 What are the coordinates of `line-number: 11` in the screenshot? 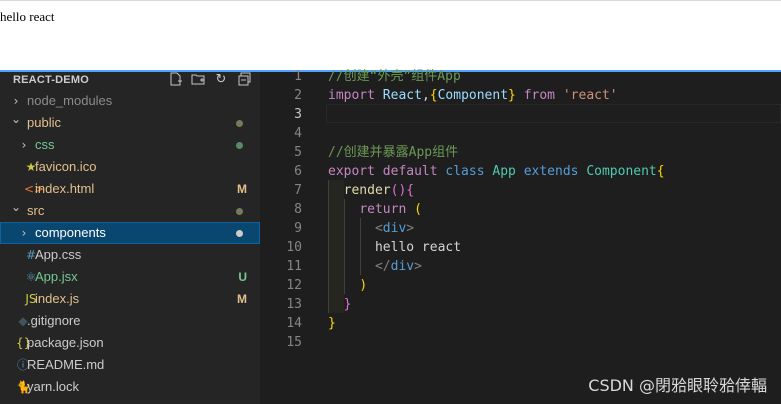 It's located at (294, 266).